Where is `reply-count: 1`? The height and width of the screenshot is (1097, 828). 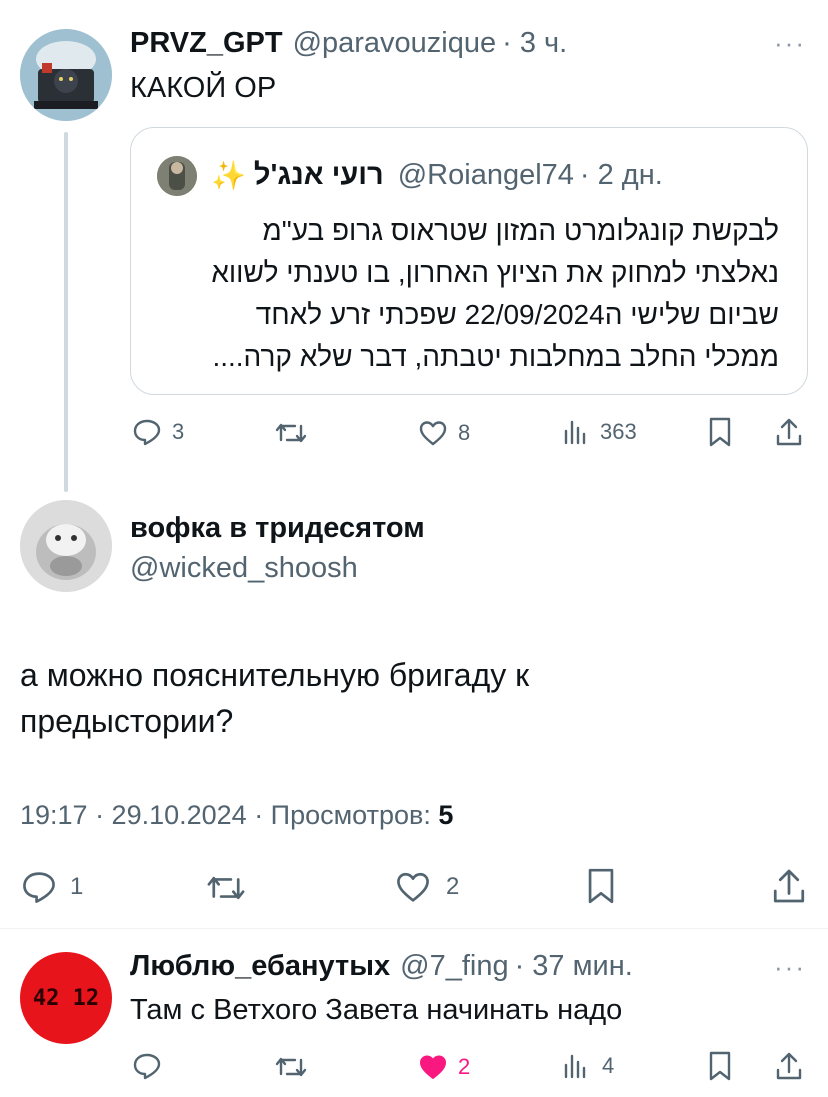 reply-count: 1 is located at coordinates (77, 886).